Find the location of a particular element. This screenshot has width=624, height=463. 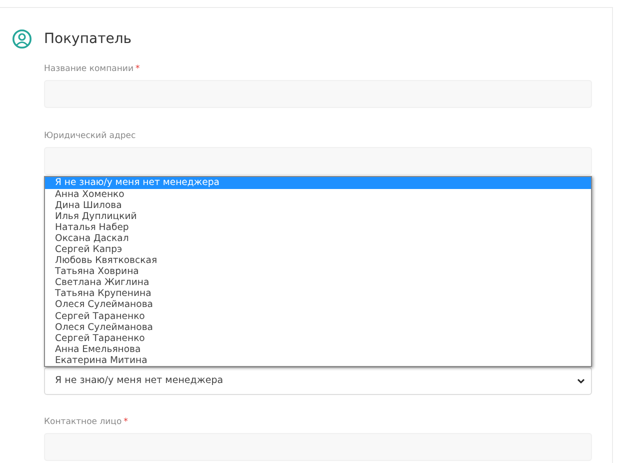

dropdown-option: Светлана Жиглина is located at coordinates (318, 282).